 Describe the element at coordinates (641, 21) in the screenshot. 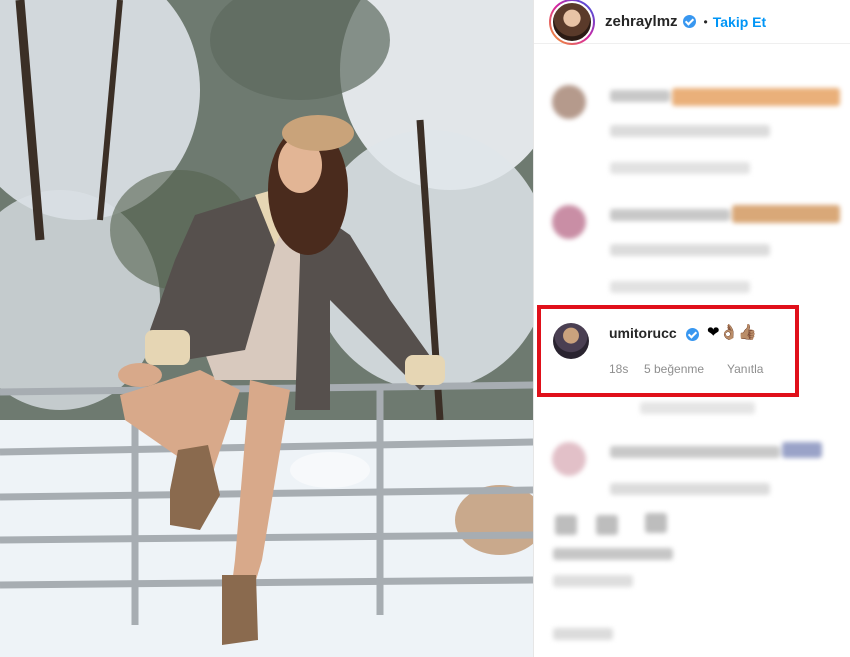

I see `author-username: zehraylmz` at that location.